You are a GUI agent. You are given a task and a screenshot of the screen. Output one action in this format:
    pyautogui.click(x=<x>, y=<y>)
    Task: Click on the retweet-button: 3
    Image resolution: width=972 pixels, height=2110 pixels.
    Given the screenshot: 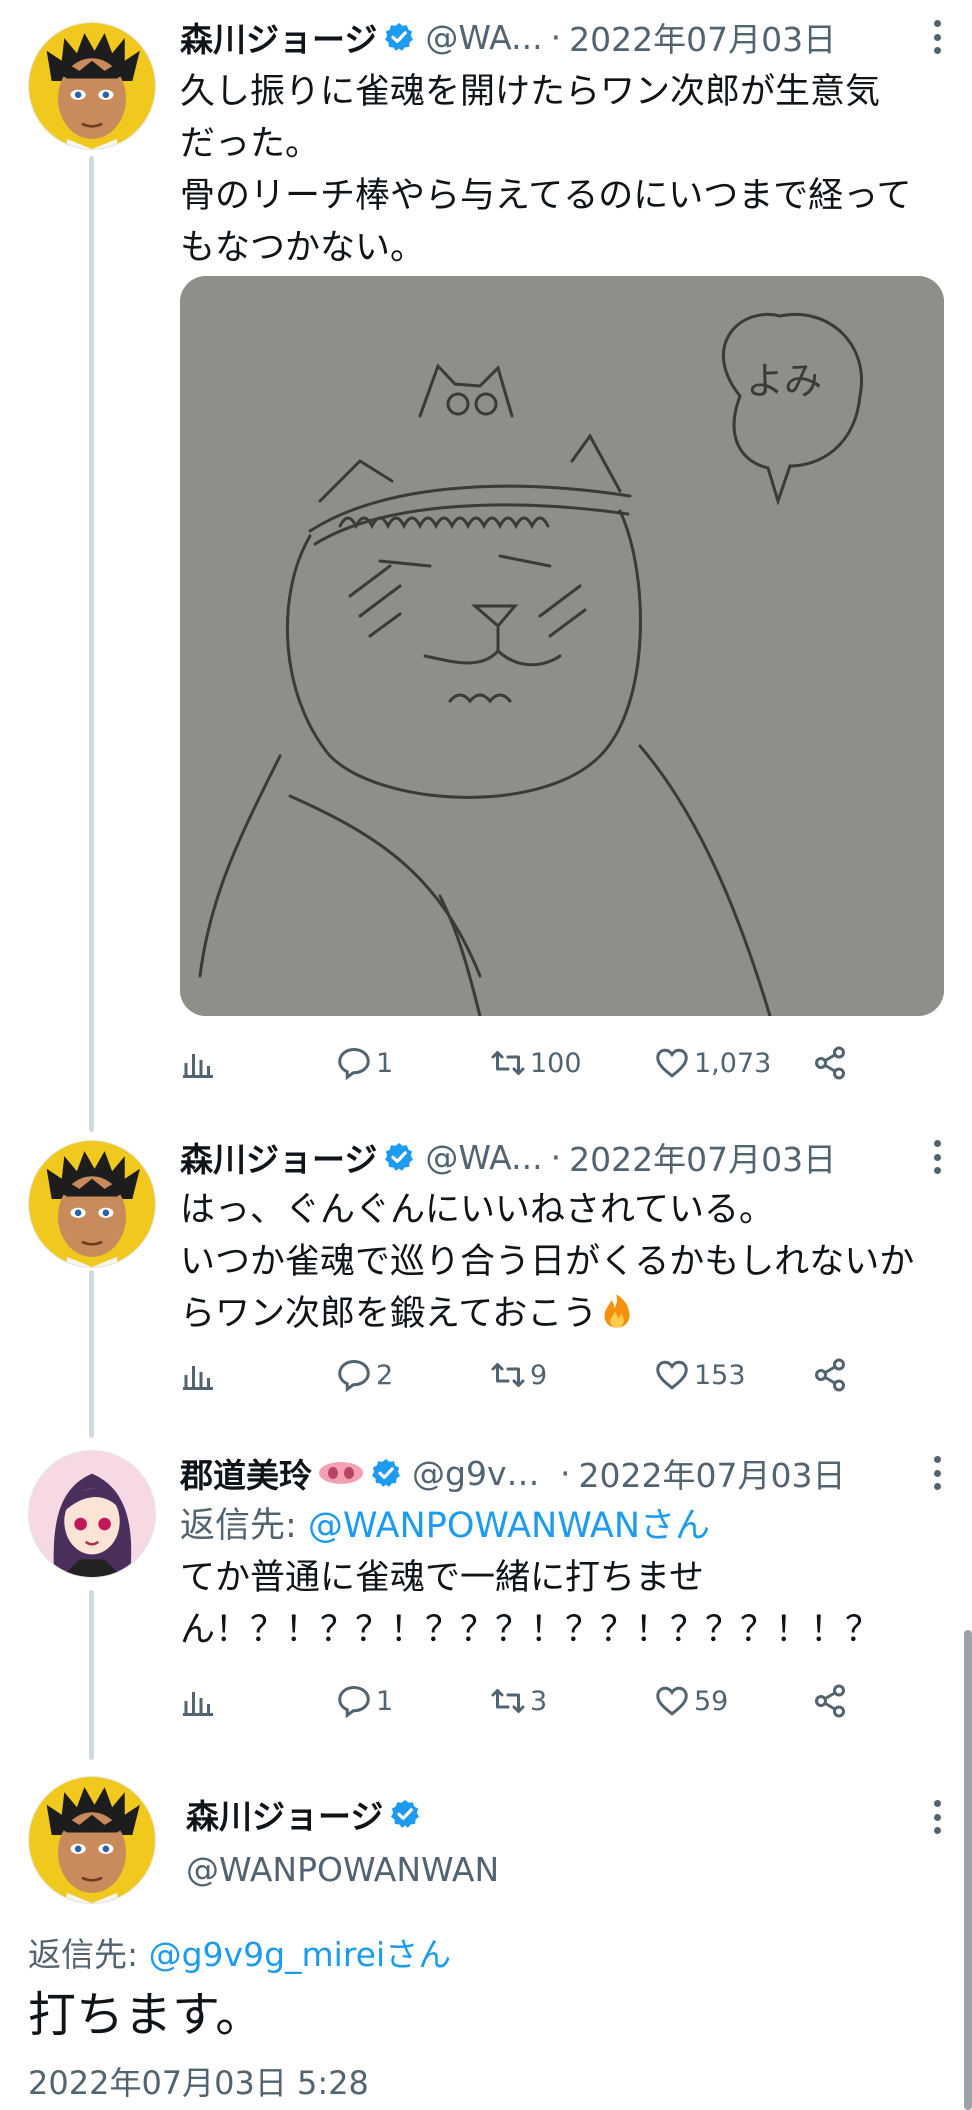 What is the action you would take?
    pyautogui.click(x=518, y=1701)
    